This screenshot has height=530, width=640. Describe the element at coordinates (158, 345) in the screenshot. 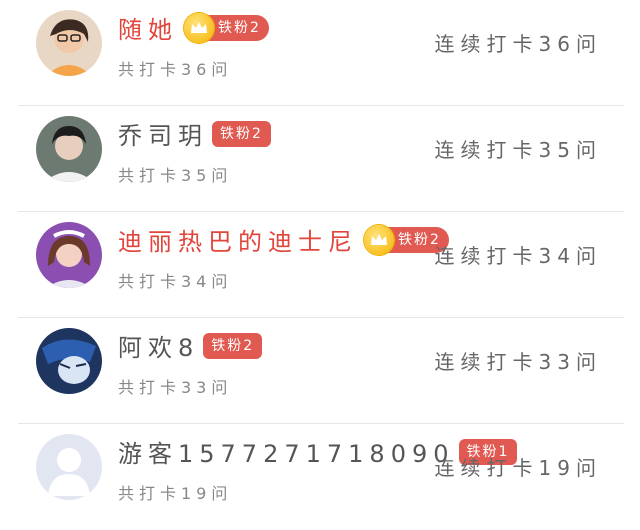

I see `user-name: 阿欢8` at that location.